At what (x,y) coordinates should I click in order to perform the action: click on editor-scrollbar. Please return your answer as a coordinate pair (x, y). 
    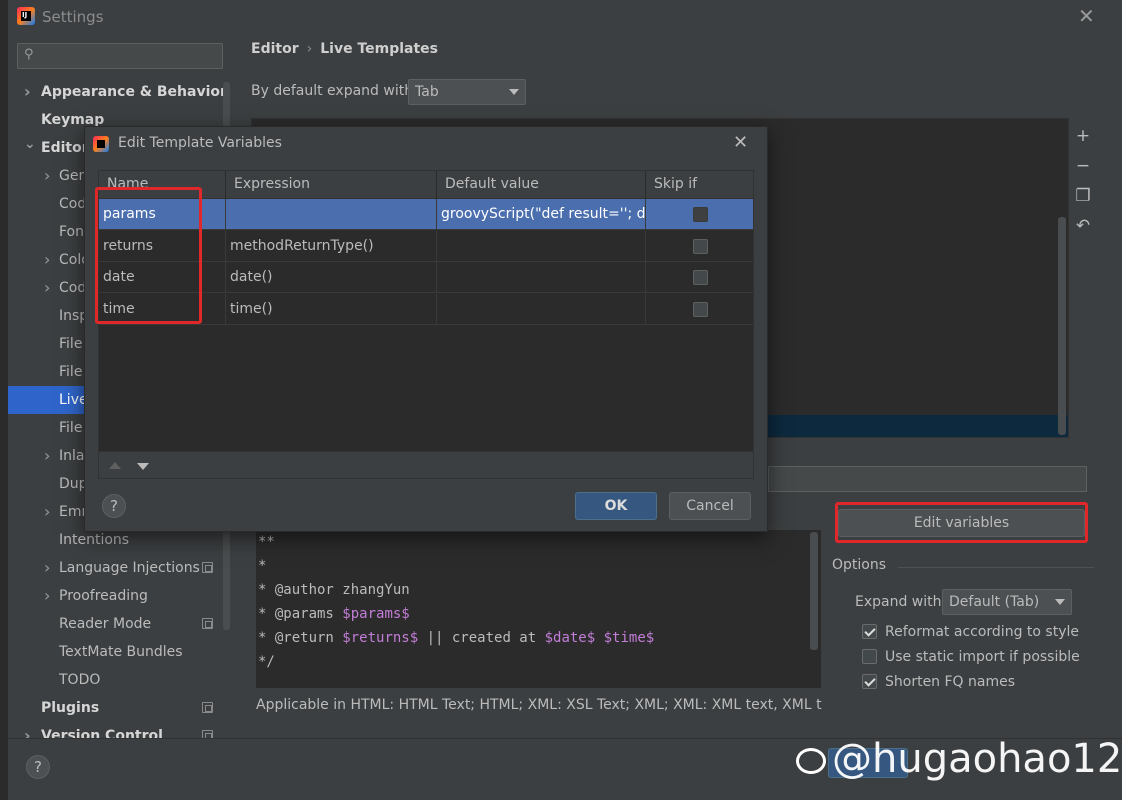
    Looking at the image, I should click on (814, 591).